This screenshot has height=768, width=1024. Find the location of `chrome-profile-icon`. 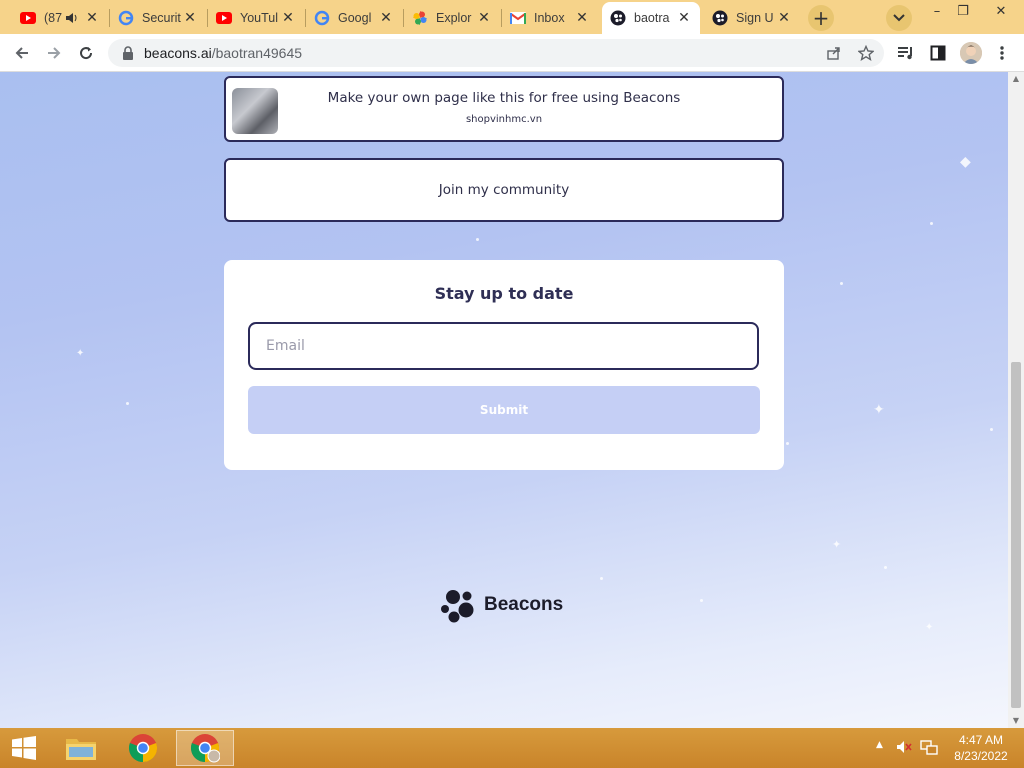

chrome-profile-icon is located at coordinates (205, 748).